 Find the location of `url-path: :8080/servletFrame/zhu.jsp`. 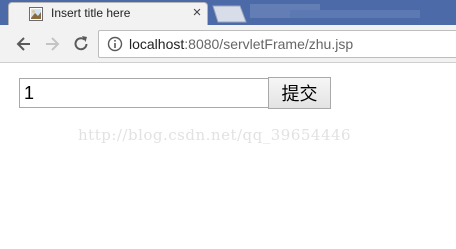

url-path: :8080/servletFrame/zhu.jsp is located at coordinates (269, 44).